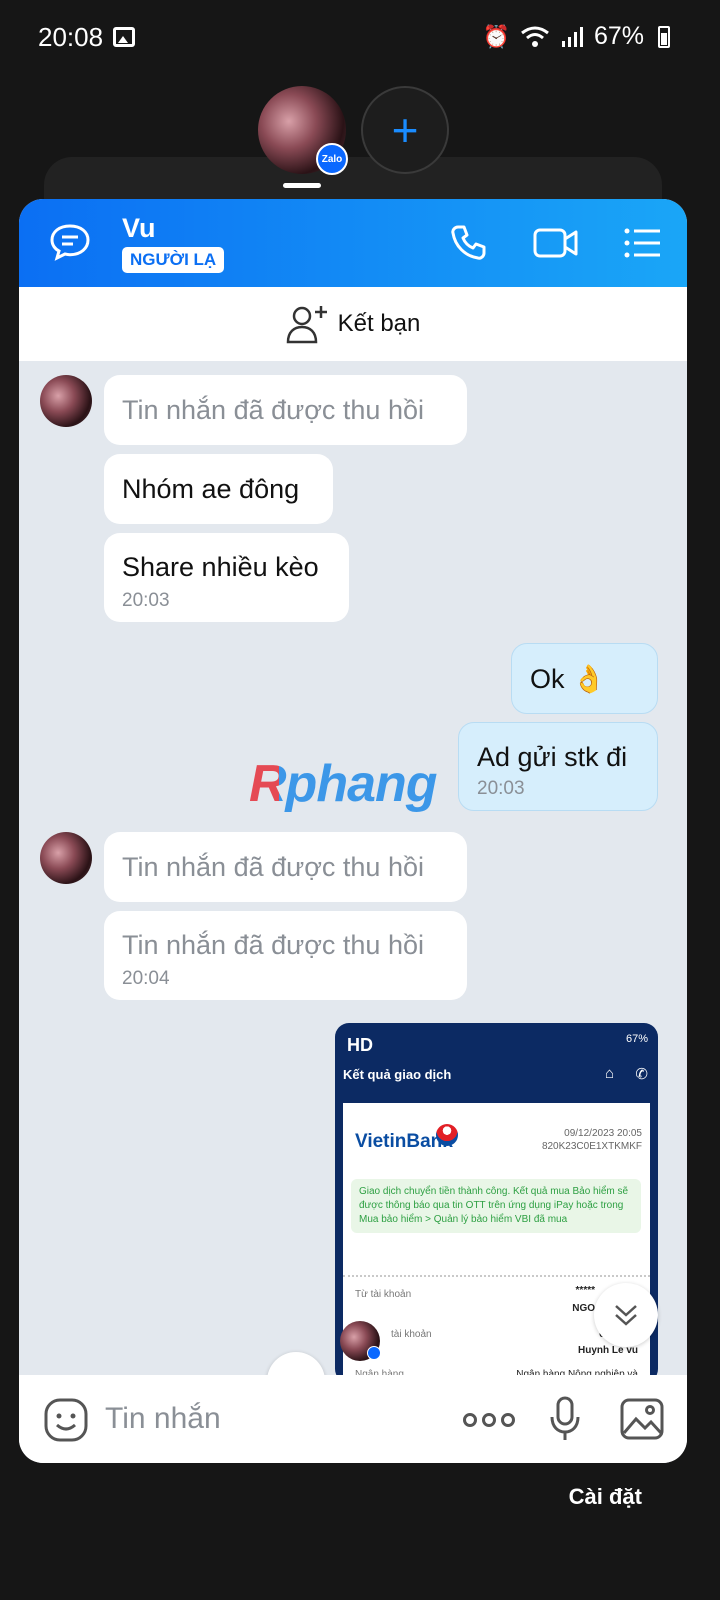 The image size is (720, 1600). Describe the element at coordinates (535, 36) in the screenshot. I see `wifi-icon` at that location.